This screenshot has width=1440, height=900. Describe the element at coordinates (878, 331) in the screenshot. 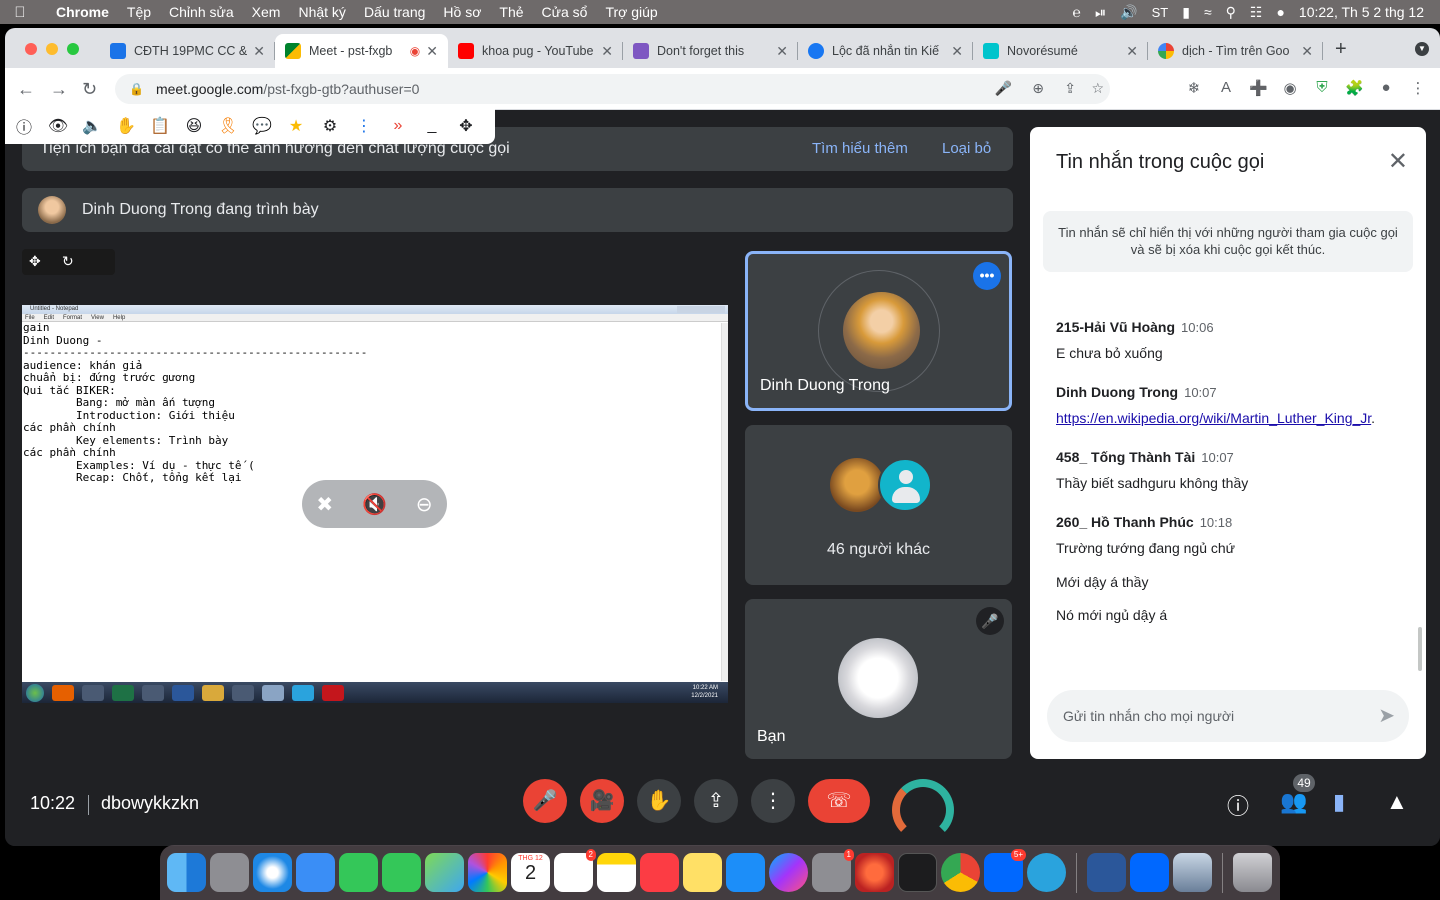

I see `tile-presenter: ••• Dinh Duong Trong` at that location.